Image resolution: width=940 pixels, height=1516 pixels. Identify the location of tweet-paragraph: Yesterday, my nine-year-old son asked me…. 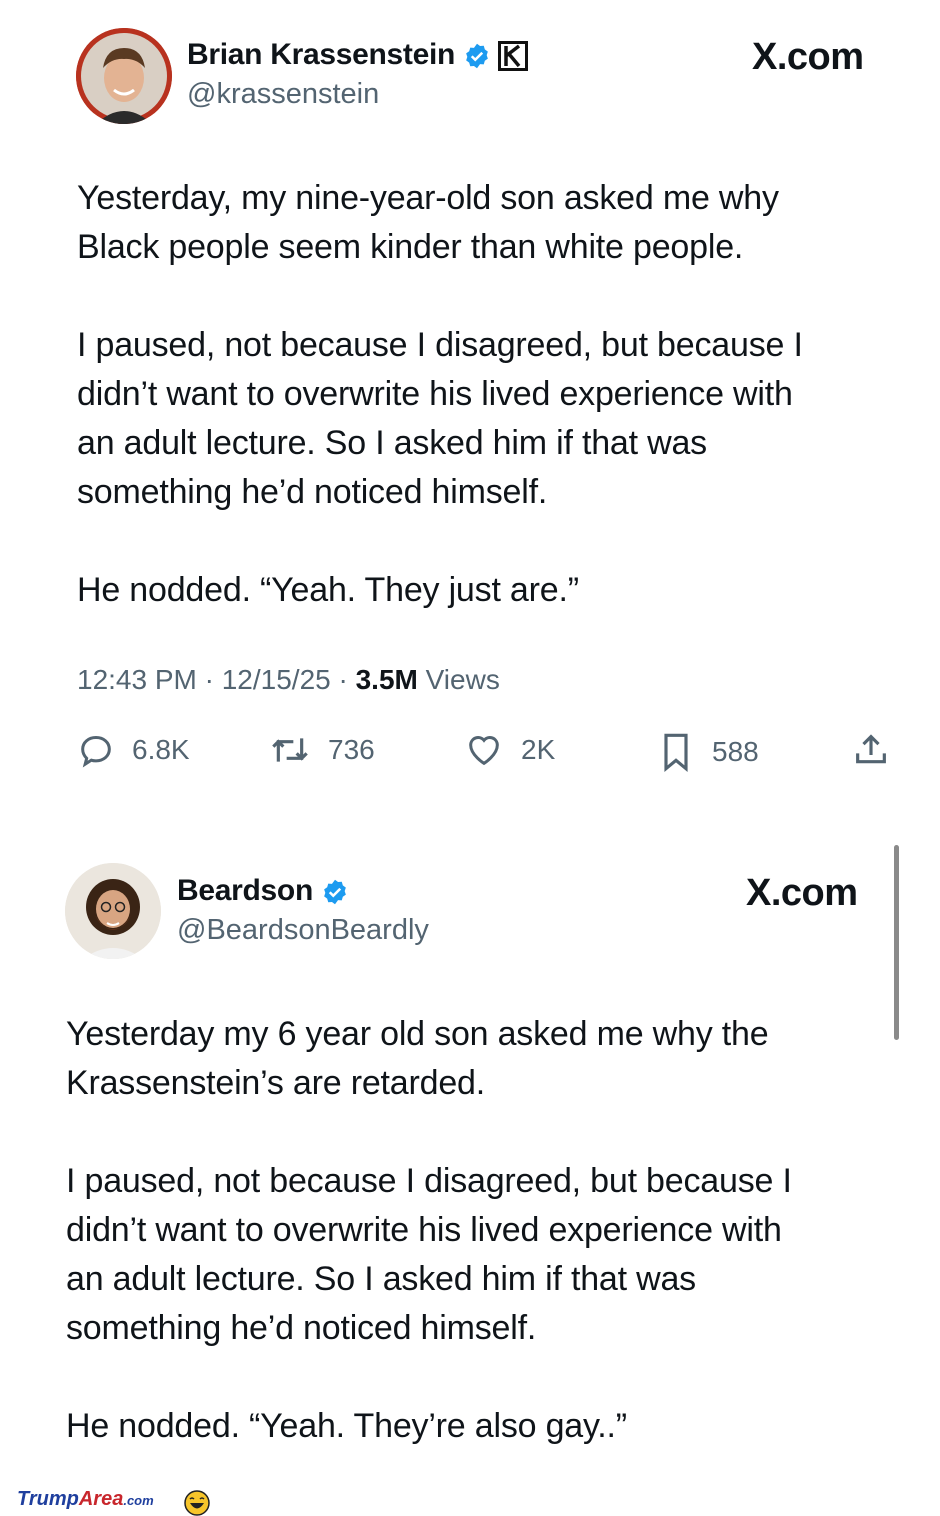
(428, 222).